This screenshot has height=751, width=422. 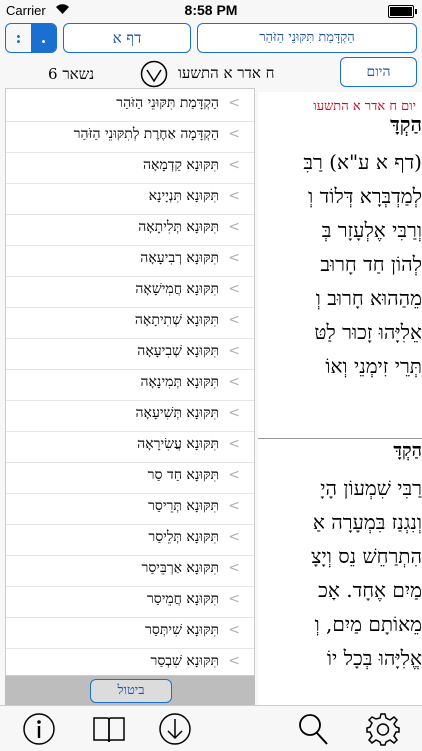 What do you see at coordinates (368, 332) in the screenshot?
I see `text-line: אֵלִיָּהוּ זָכוּר לַטּ` at bounding box center [368, 332].